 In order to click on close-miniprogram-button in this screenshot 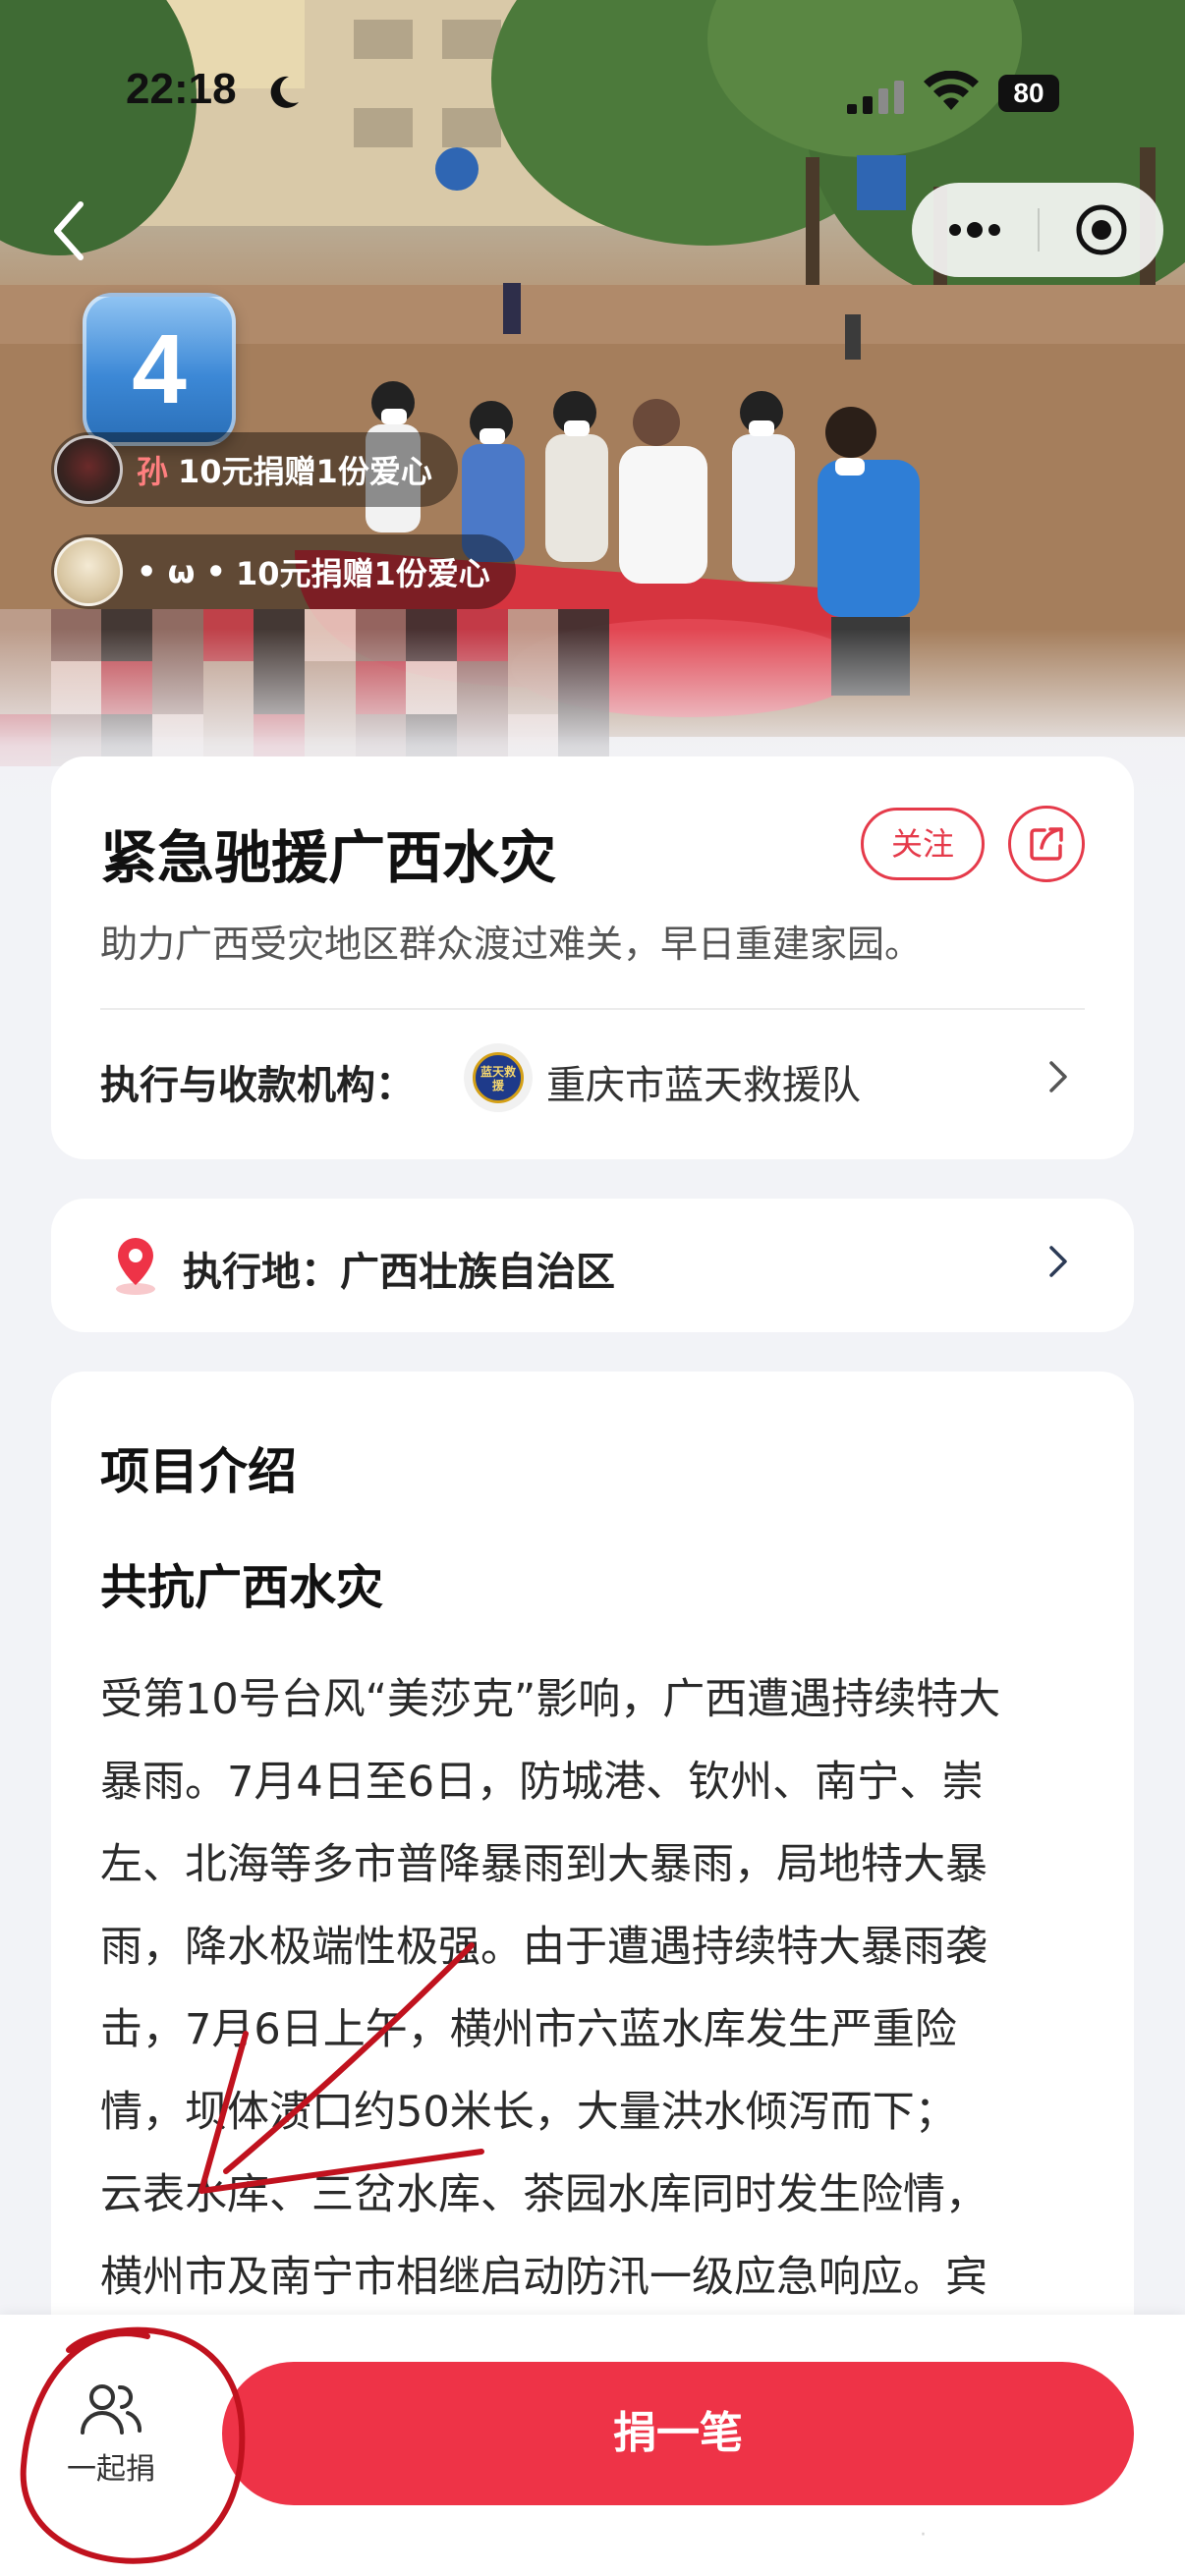, I will do `click(1102, 230)`.